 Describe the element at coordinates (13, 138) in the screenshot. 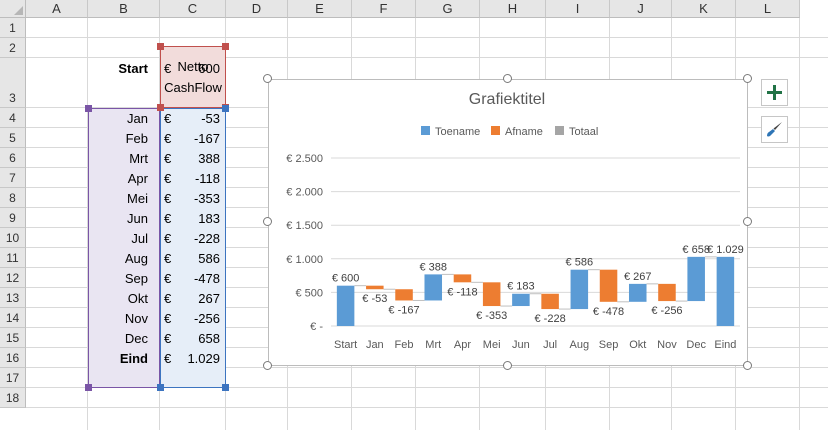

I see `row-header-5: 5` at that location.